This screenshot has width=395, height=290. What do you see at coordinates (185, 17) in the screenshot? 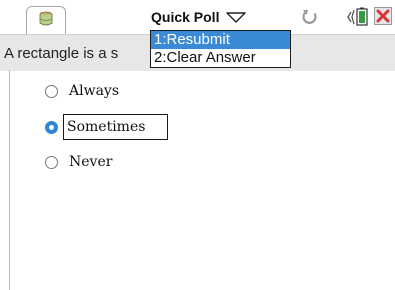
I see `quick-poll-title: Quick Poll` at bounding box center [185, 17].